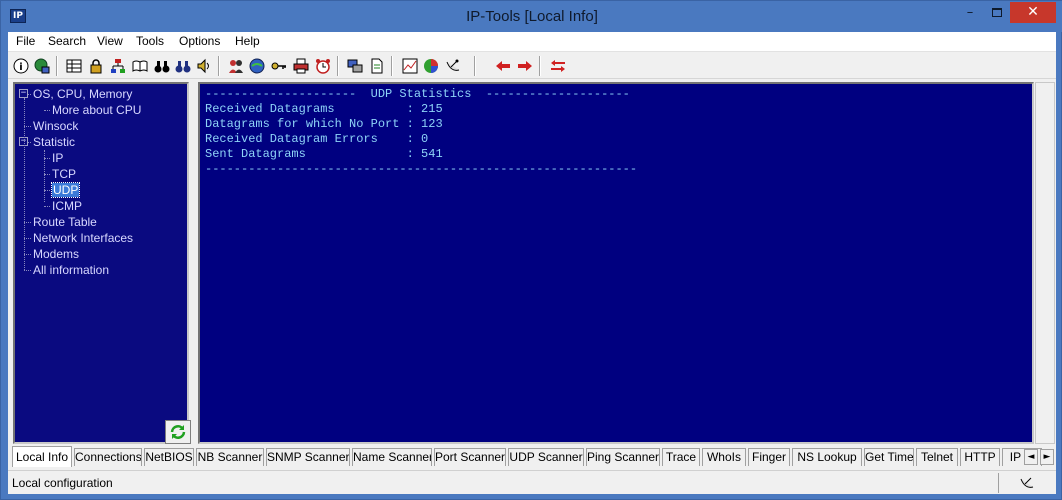  What do you see at coordinates (431, 66) in the screenshot?
I see `pie-chart-icon` at bounding box center [431, 66].